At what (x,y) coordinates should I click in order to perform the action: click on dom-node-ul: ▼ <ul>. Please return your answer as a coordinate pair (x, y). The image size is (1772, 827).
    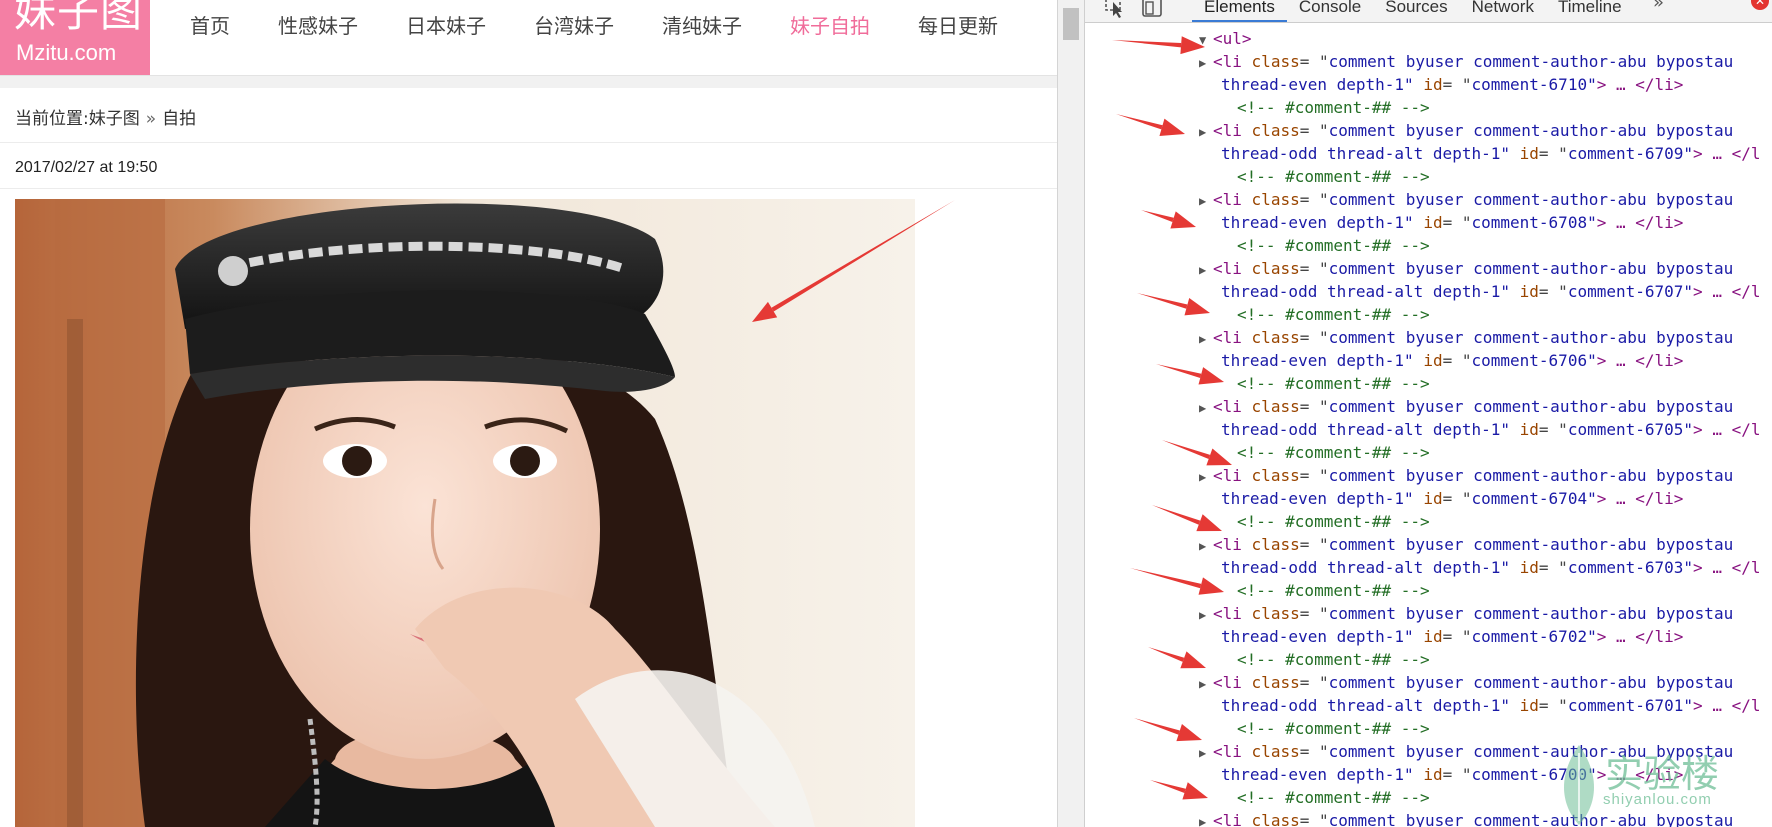
    Looking at the image, I should click on (1225, 39).